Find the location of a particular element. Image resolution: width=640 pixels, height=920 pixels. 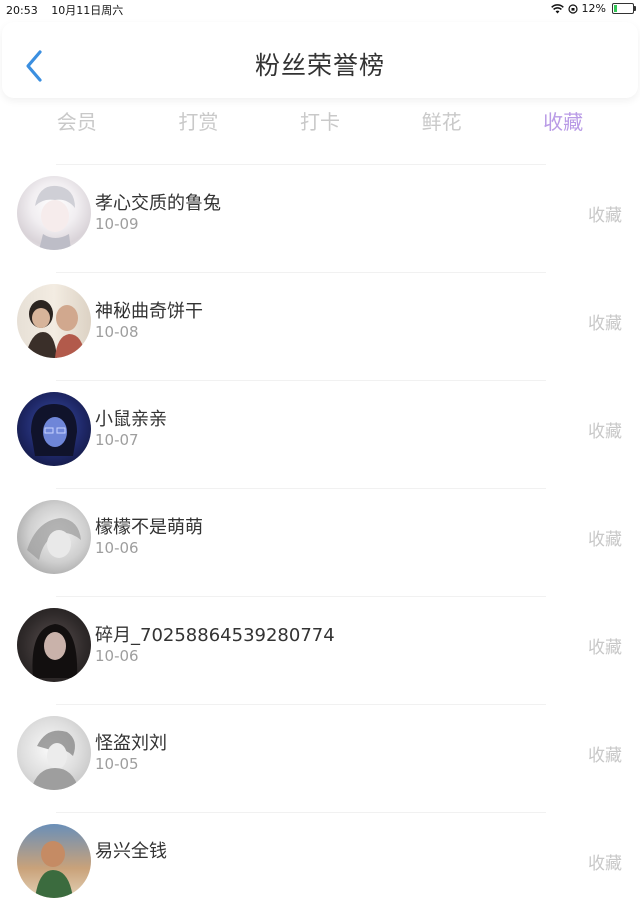

orientation-lock-icon is located at coordinates (572, 8).